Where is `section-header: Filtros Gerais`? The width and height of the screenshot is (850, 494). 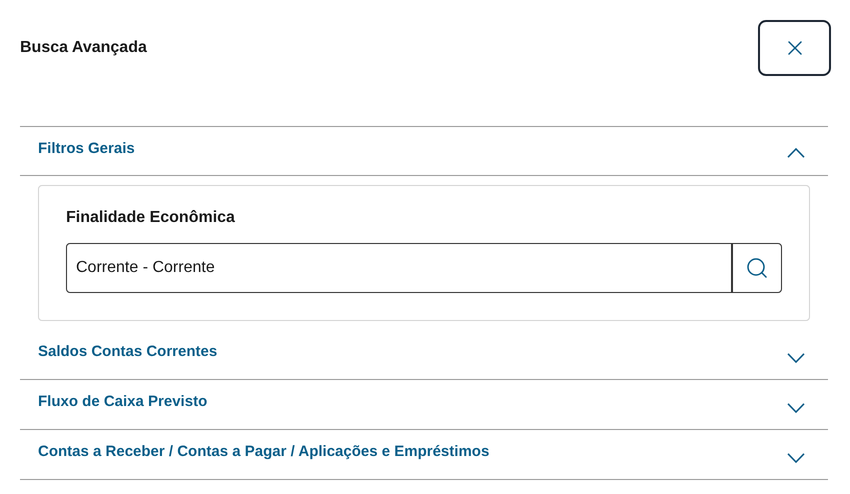
section-header: Filtros Gerais is located at coordinates (424, 151).